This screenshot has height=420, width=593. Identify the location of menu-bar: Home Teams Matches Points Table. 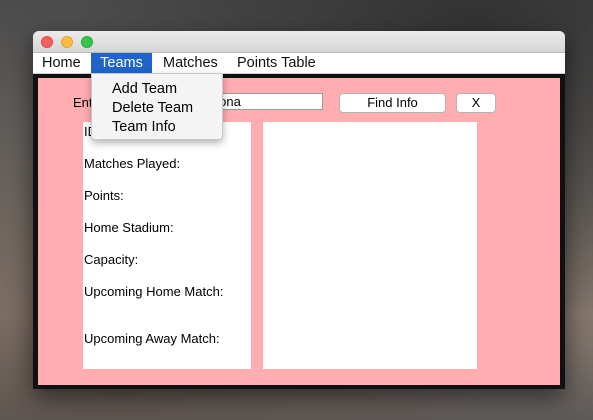
(299, 63).